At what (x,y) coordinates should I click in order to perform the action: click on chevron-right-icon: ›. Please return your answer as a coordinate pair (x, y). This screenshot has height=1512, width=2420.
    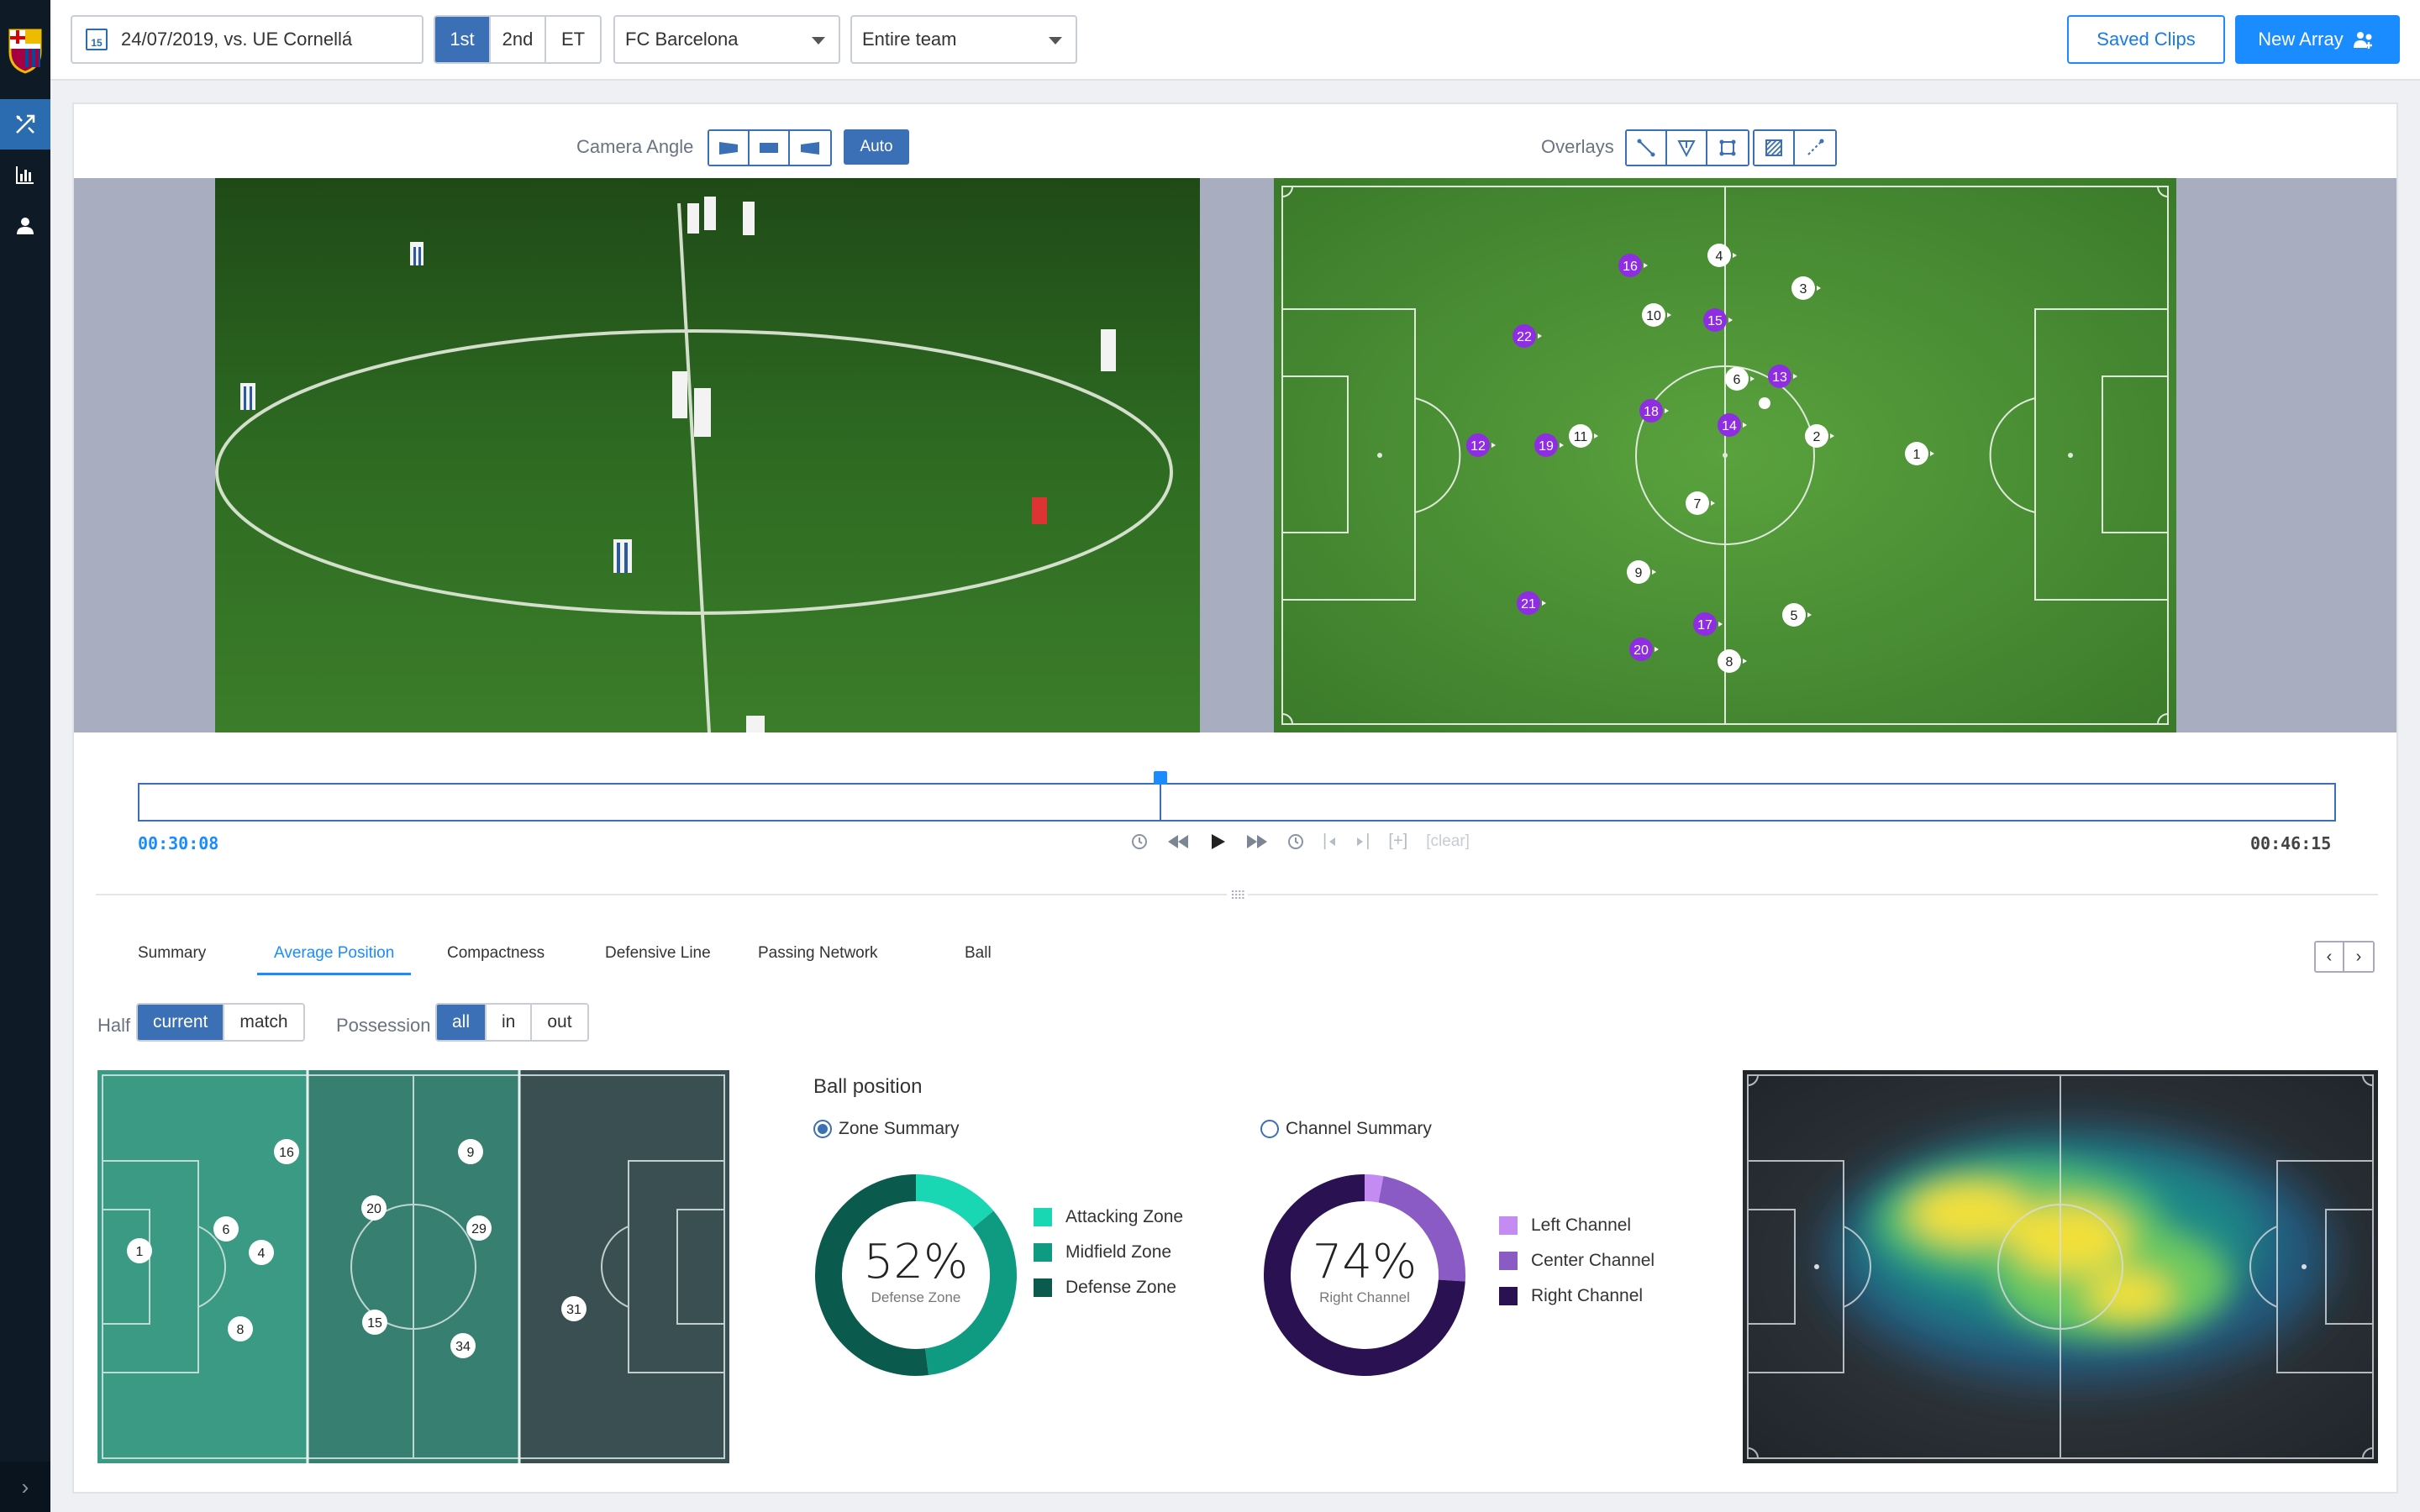
    Looking at the image, I should click on (2358, 956).